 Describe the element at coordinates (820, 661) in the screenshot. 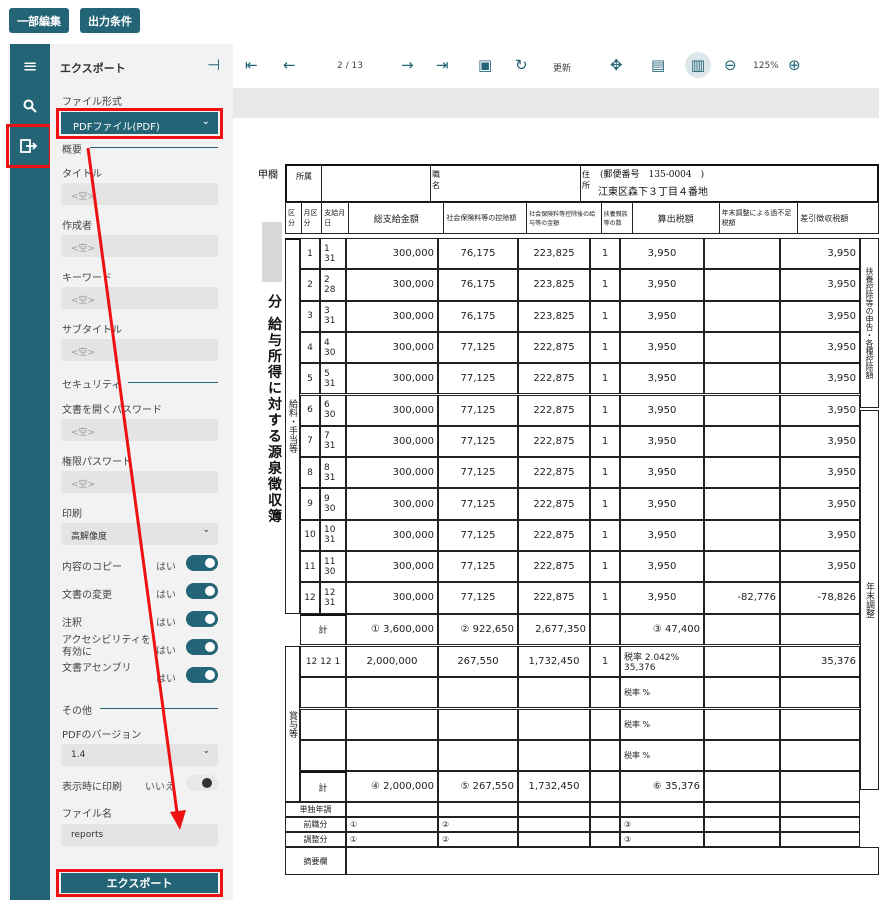

I see `bonus-net: 35,376` at that location.